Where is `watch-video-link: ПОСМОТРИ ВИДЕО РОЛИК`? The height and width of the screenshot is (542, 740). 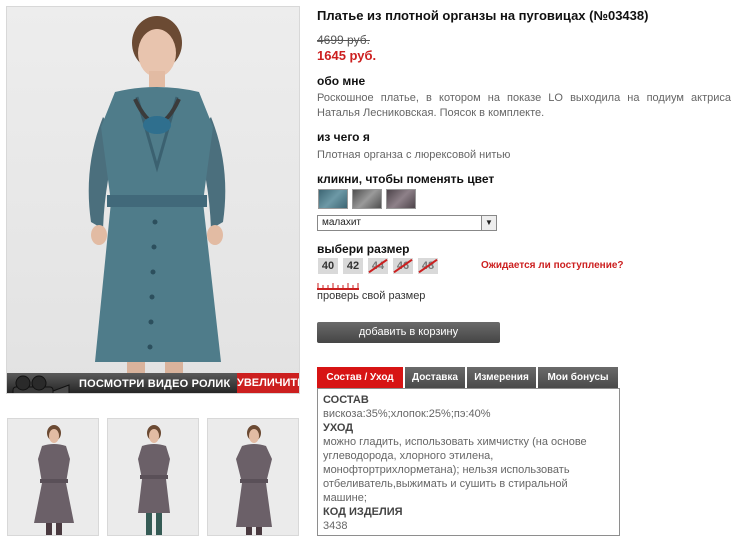
watch-video-link: ПОСМОТРИ ВИДЕО РОЛИК is located at coordinates (154, 384).